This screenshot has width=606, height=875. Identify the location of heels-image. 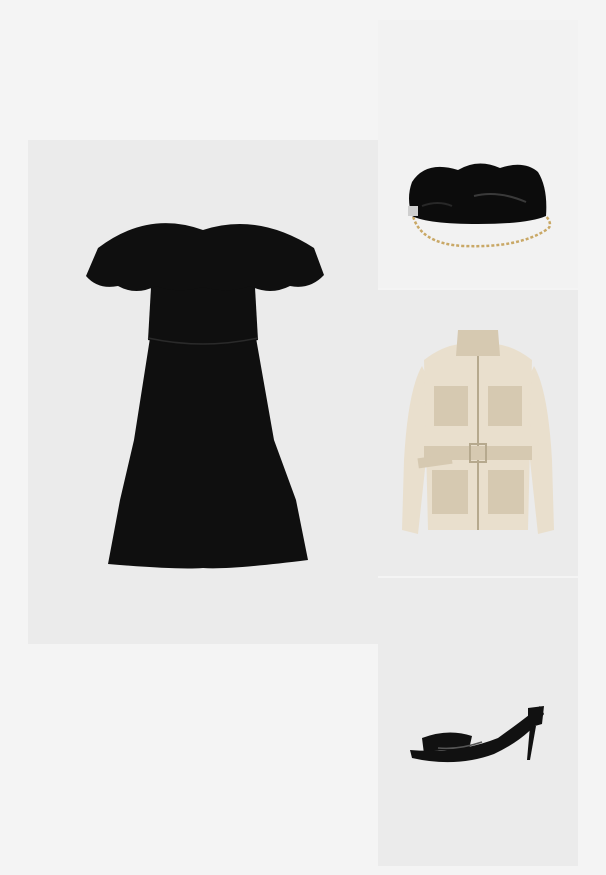
(477, 734).